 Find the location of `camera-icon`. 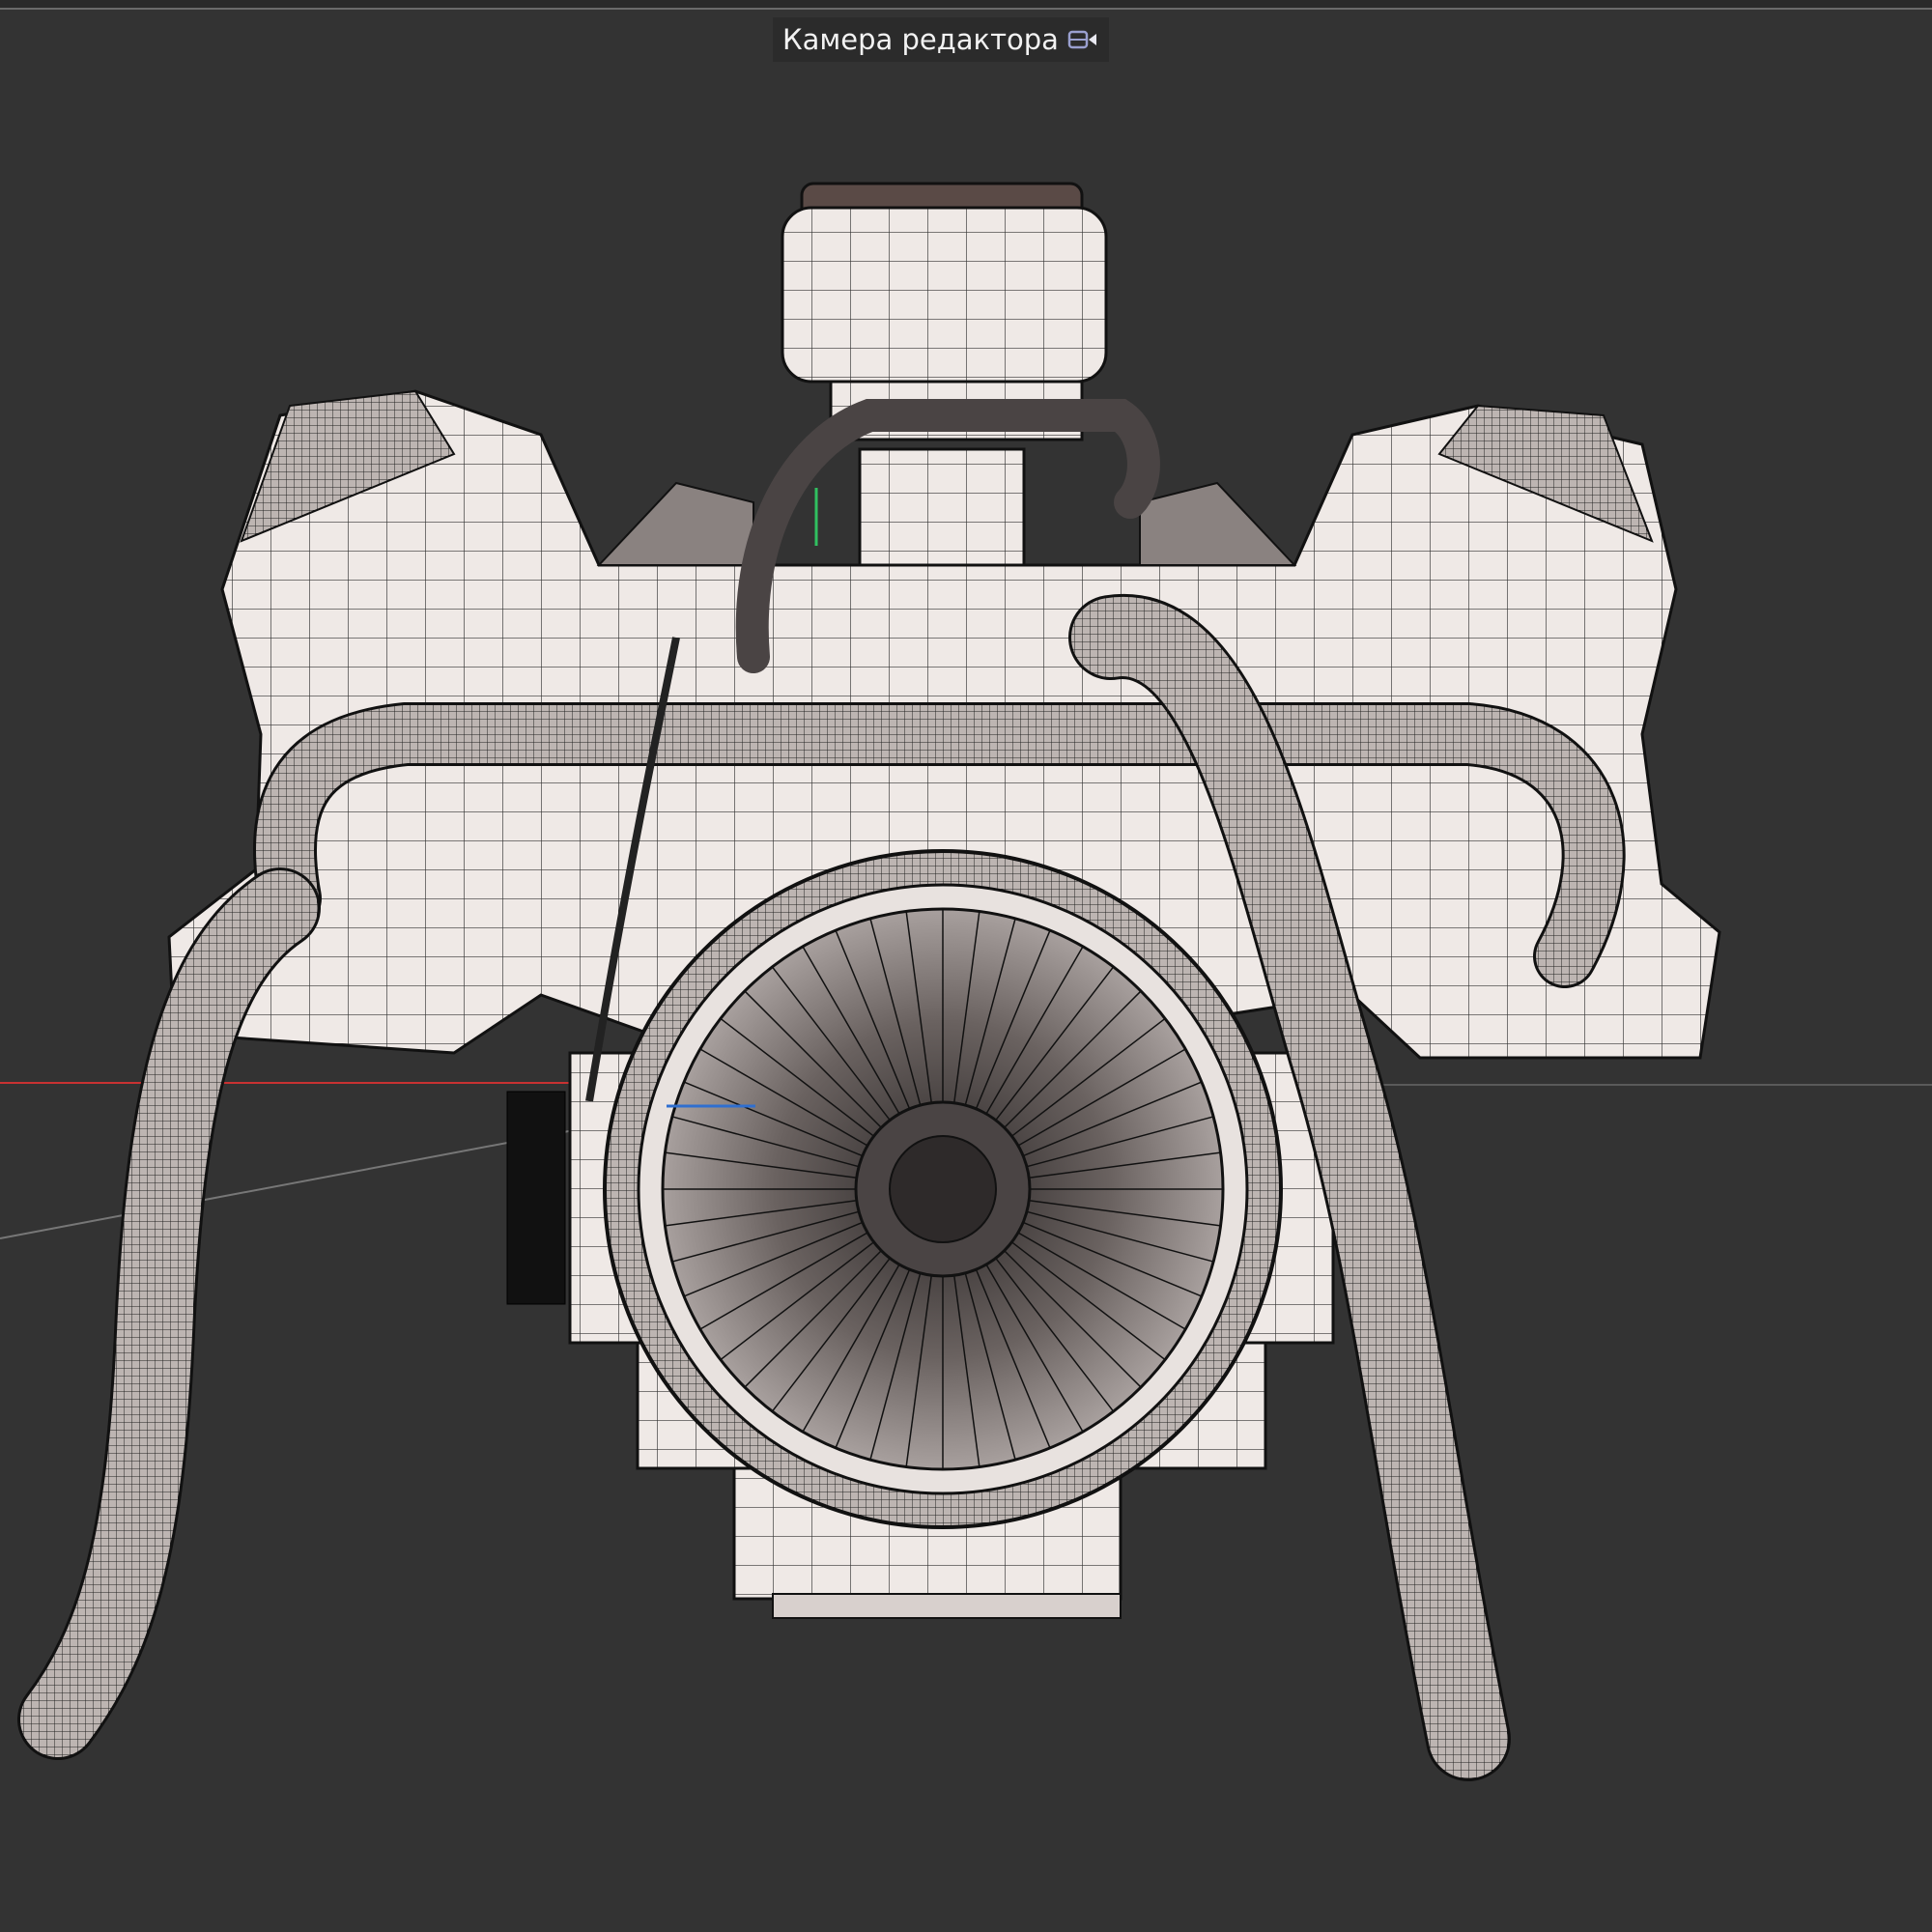

camera-icon is located at coordinates (1082, 39).